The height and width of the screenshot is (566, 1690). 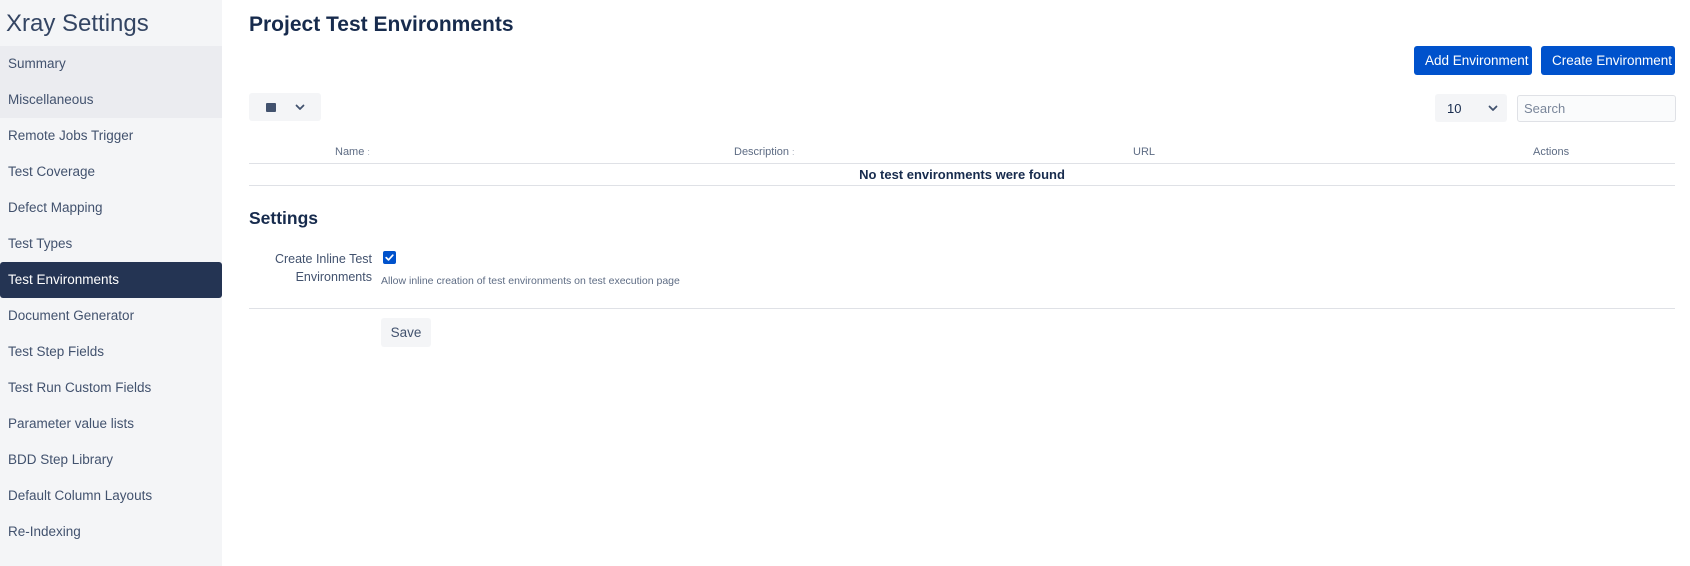 I want to click on page-size-select: 10, so click(x=1471, y=108).